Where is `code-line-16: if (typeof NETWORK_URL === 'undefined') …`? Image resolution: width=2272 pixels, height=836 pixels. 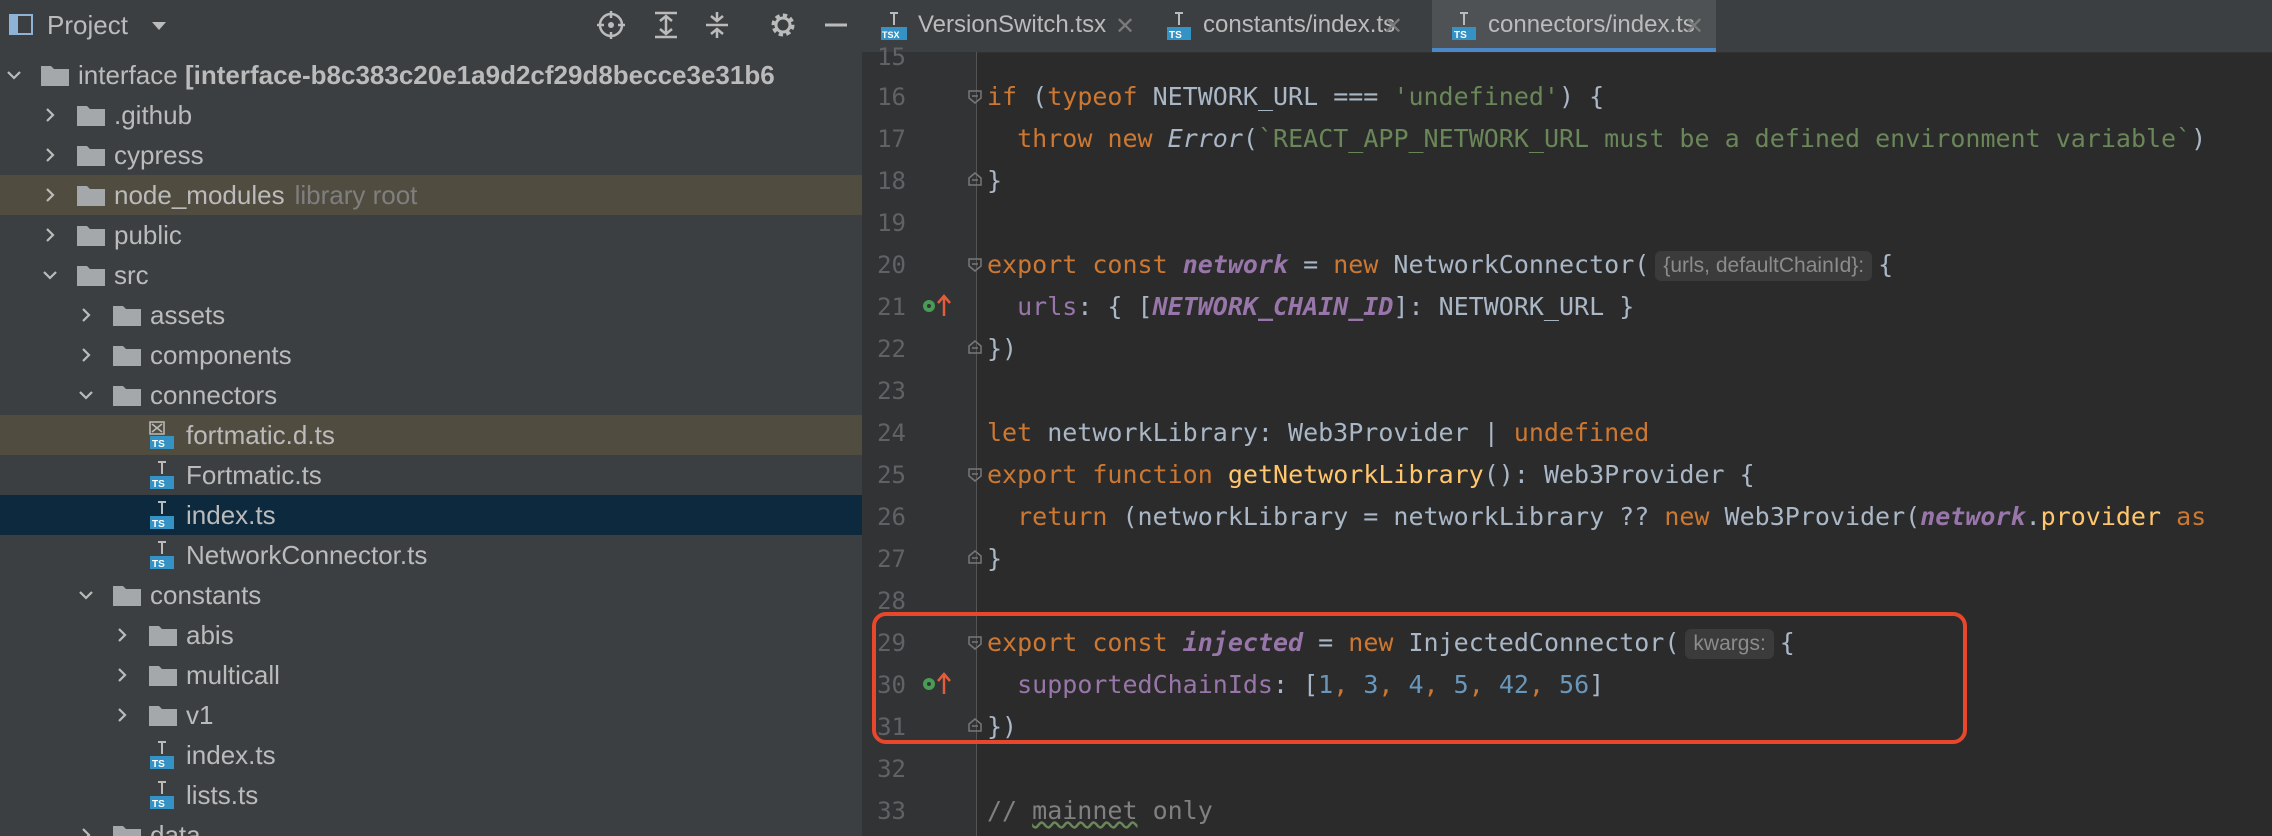 code-line-16: if (typeof NETWORK_URL === 'undefined') … is located at coordinates (1629, 97).